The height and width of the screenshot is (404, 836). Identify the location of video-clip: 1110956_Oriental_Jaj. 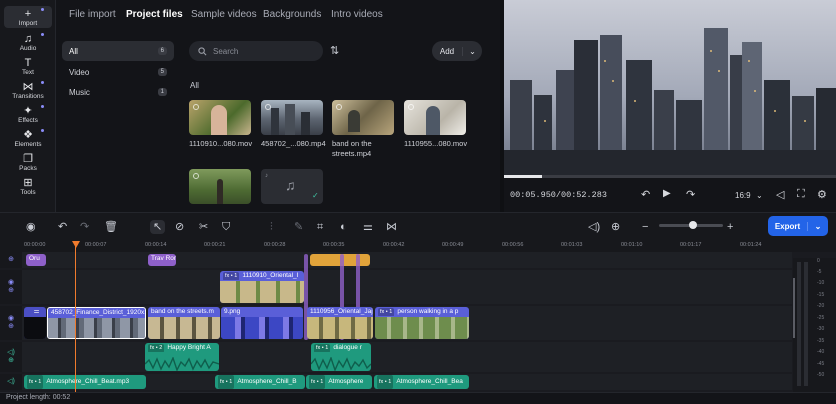
(340, 323).